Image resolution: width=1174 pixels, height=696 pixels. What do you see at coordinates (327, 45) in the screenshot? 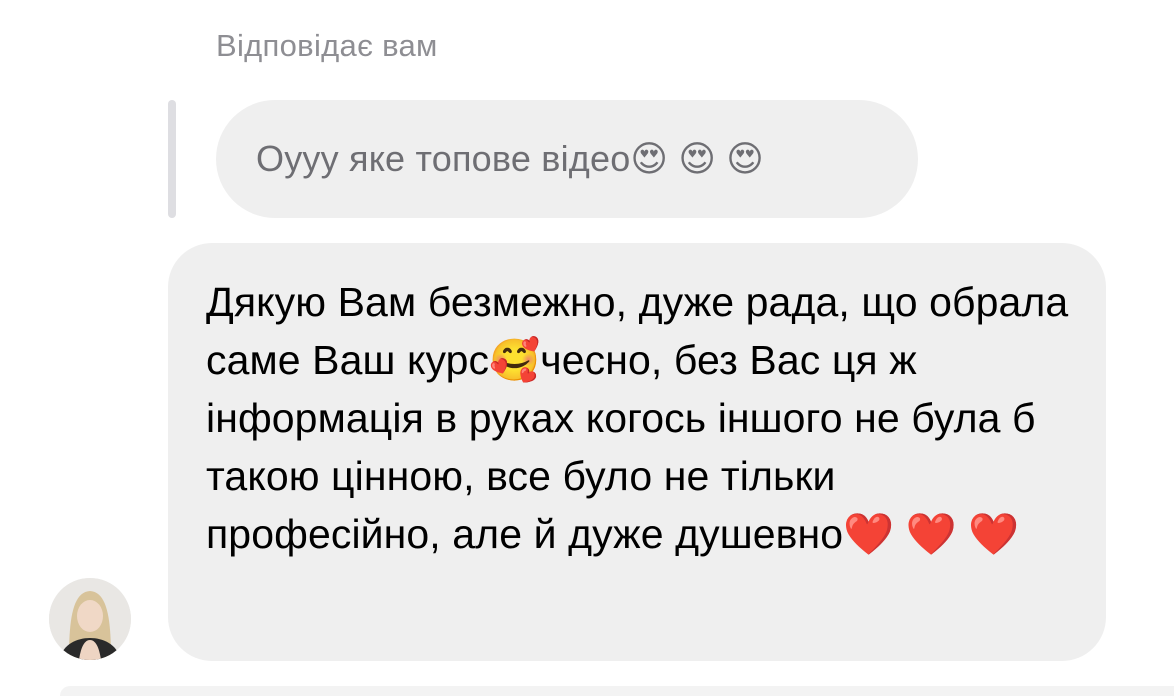
I see `reply-context-label: Відповідає вам` at bounding box center [327, 45].